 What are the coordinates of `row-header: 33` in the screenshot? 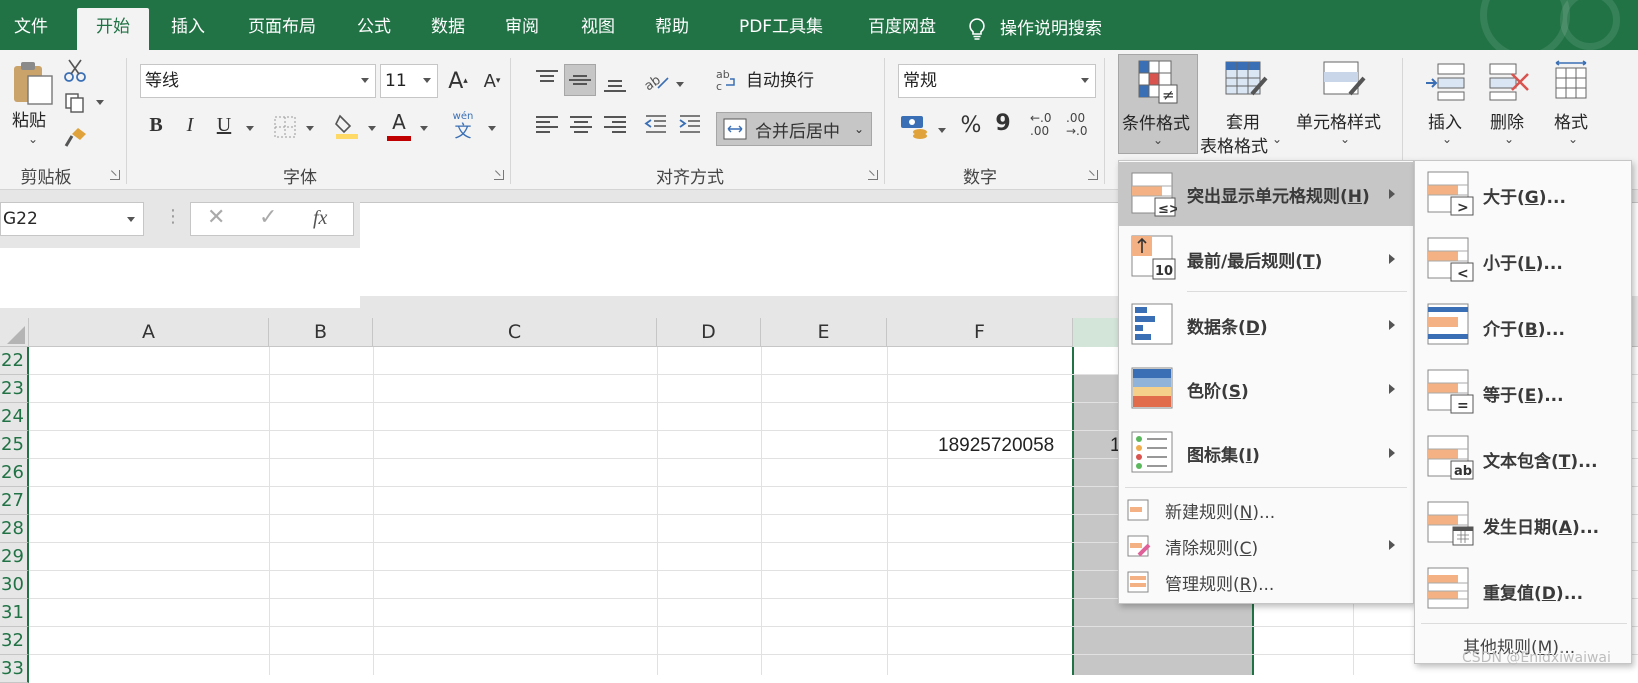 It's located at (14, 669).